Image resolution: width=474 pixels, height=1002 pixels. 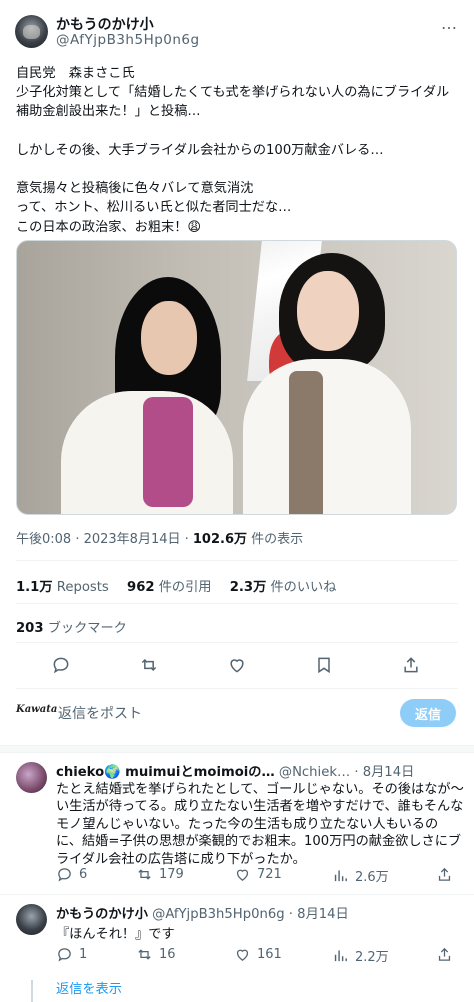 I want to click on engagement-stats: 1.1万 Reposts 962 件の引用 2.3万 件のいいね, so click(x=183, y=585).